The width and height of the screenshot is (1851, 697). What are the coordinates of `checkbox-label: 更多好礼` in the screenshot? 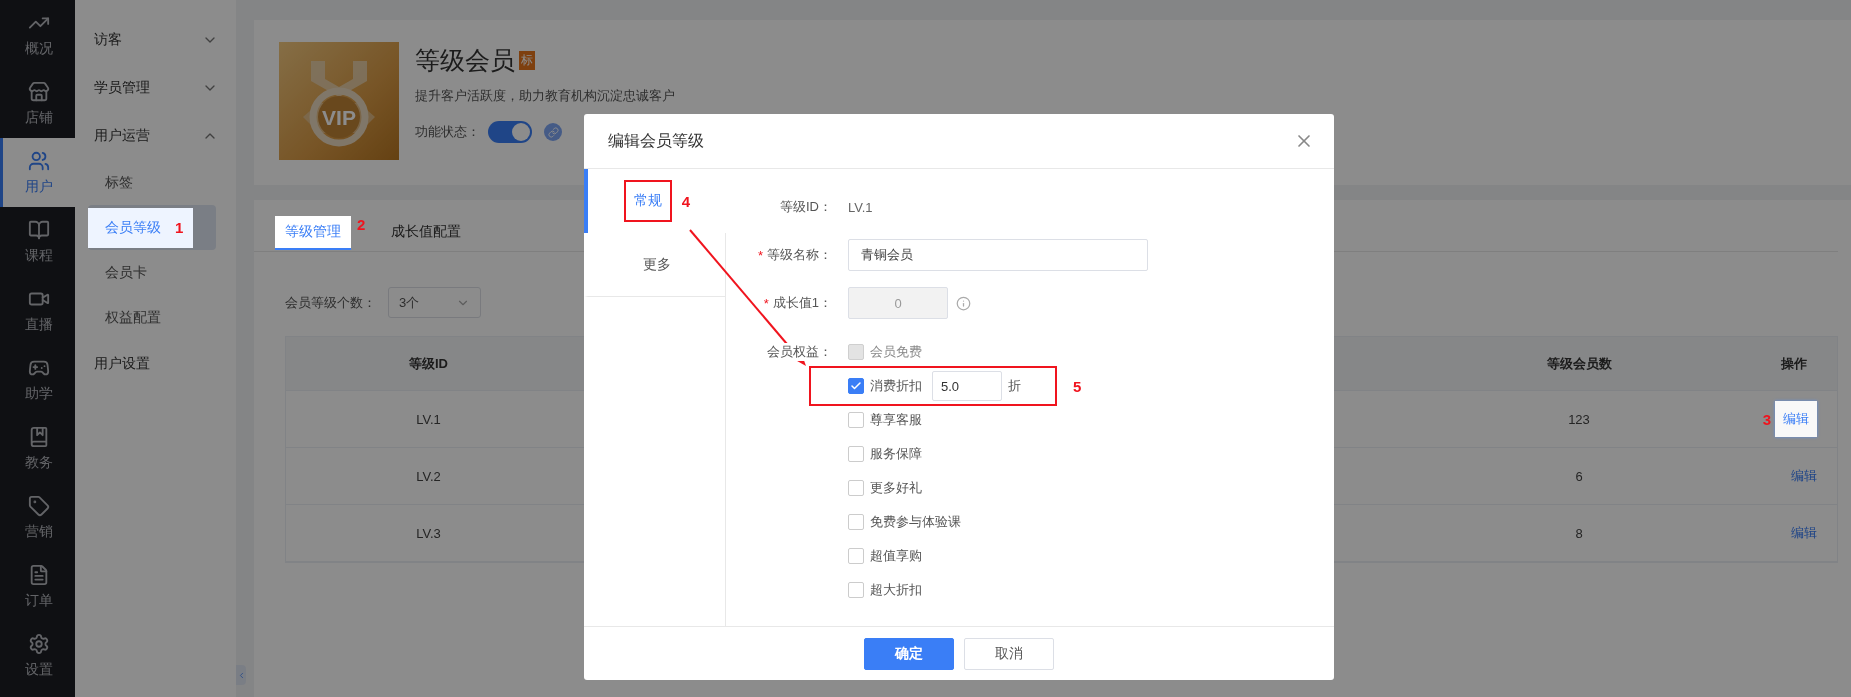 It's located at (896, 488).